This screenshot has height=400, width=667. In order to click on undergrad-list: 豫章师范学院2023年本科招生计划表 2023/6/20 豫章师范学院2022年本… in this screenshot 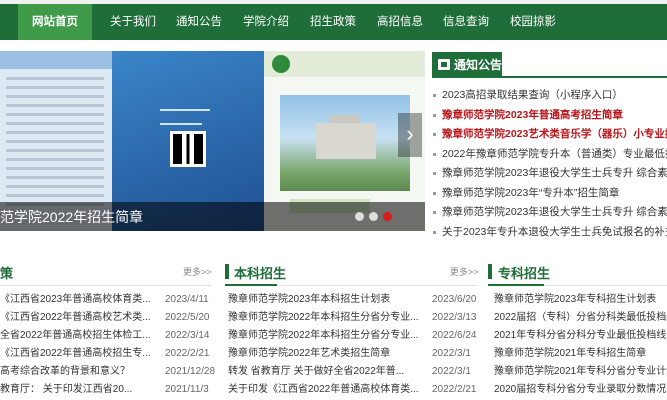, I will do `click(353, 345)`.